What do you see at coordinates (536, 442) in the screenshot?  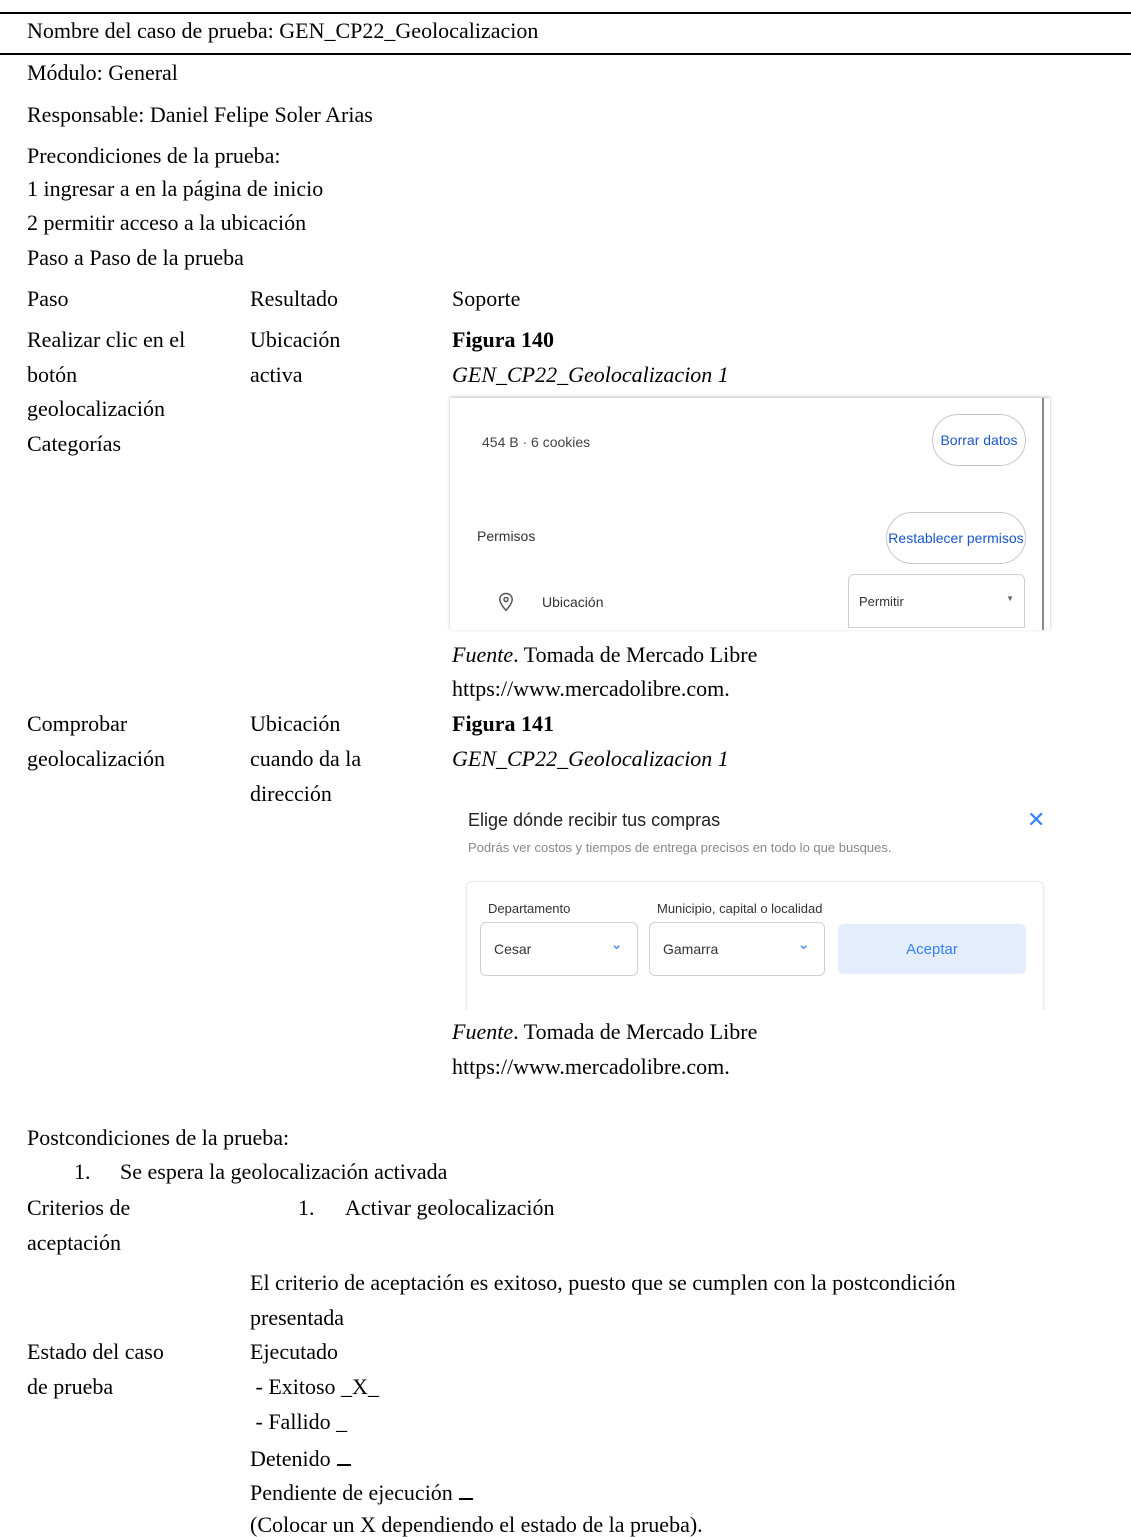 I see `storage-info: 454 B · 6 cookies` at bounding box center [536, 442].